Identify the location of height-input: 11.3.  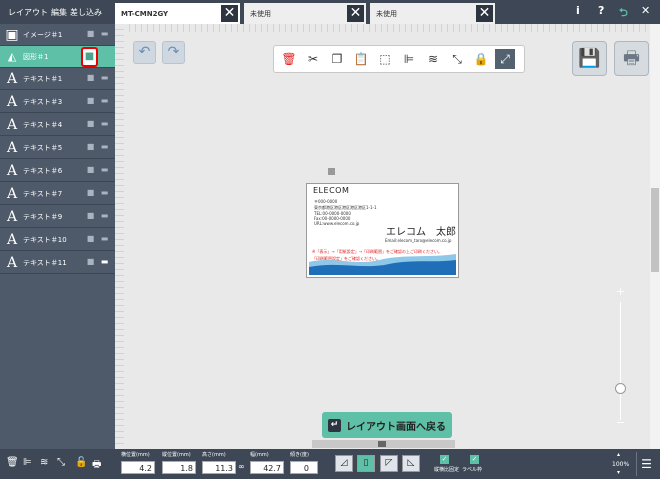
(219, 467).